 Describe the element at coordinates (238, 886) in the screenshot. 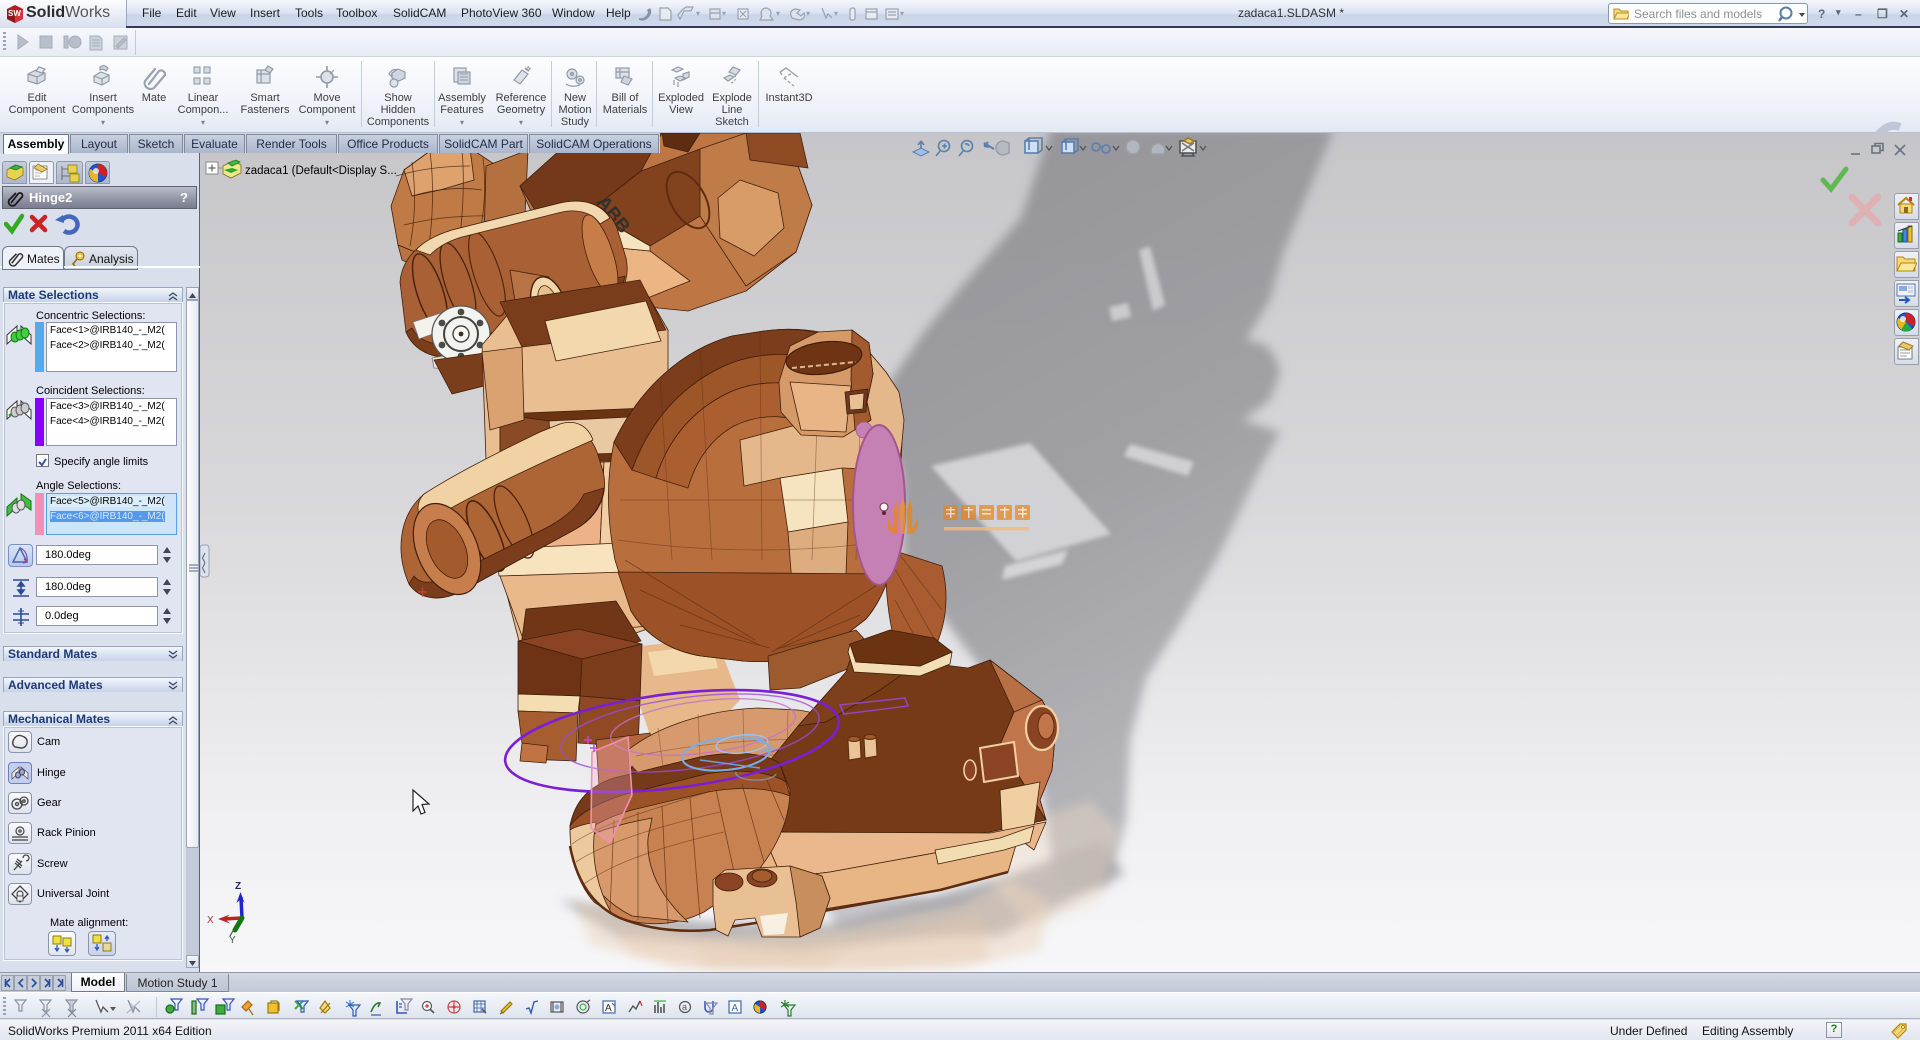

I see `svg-text: Z` at that location.